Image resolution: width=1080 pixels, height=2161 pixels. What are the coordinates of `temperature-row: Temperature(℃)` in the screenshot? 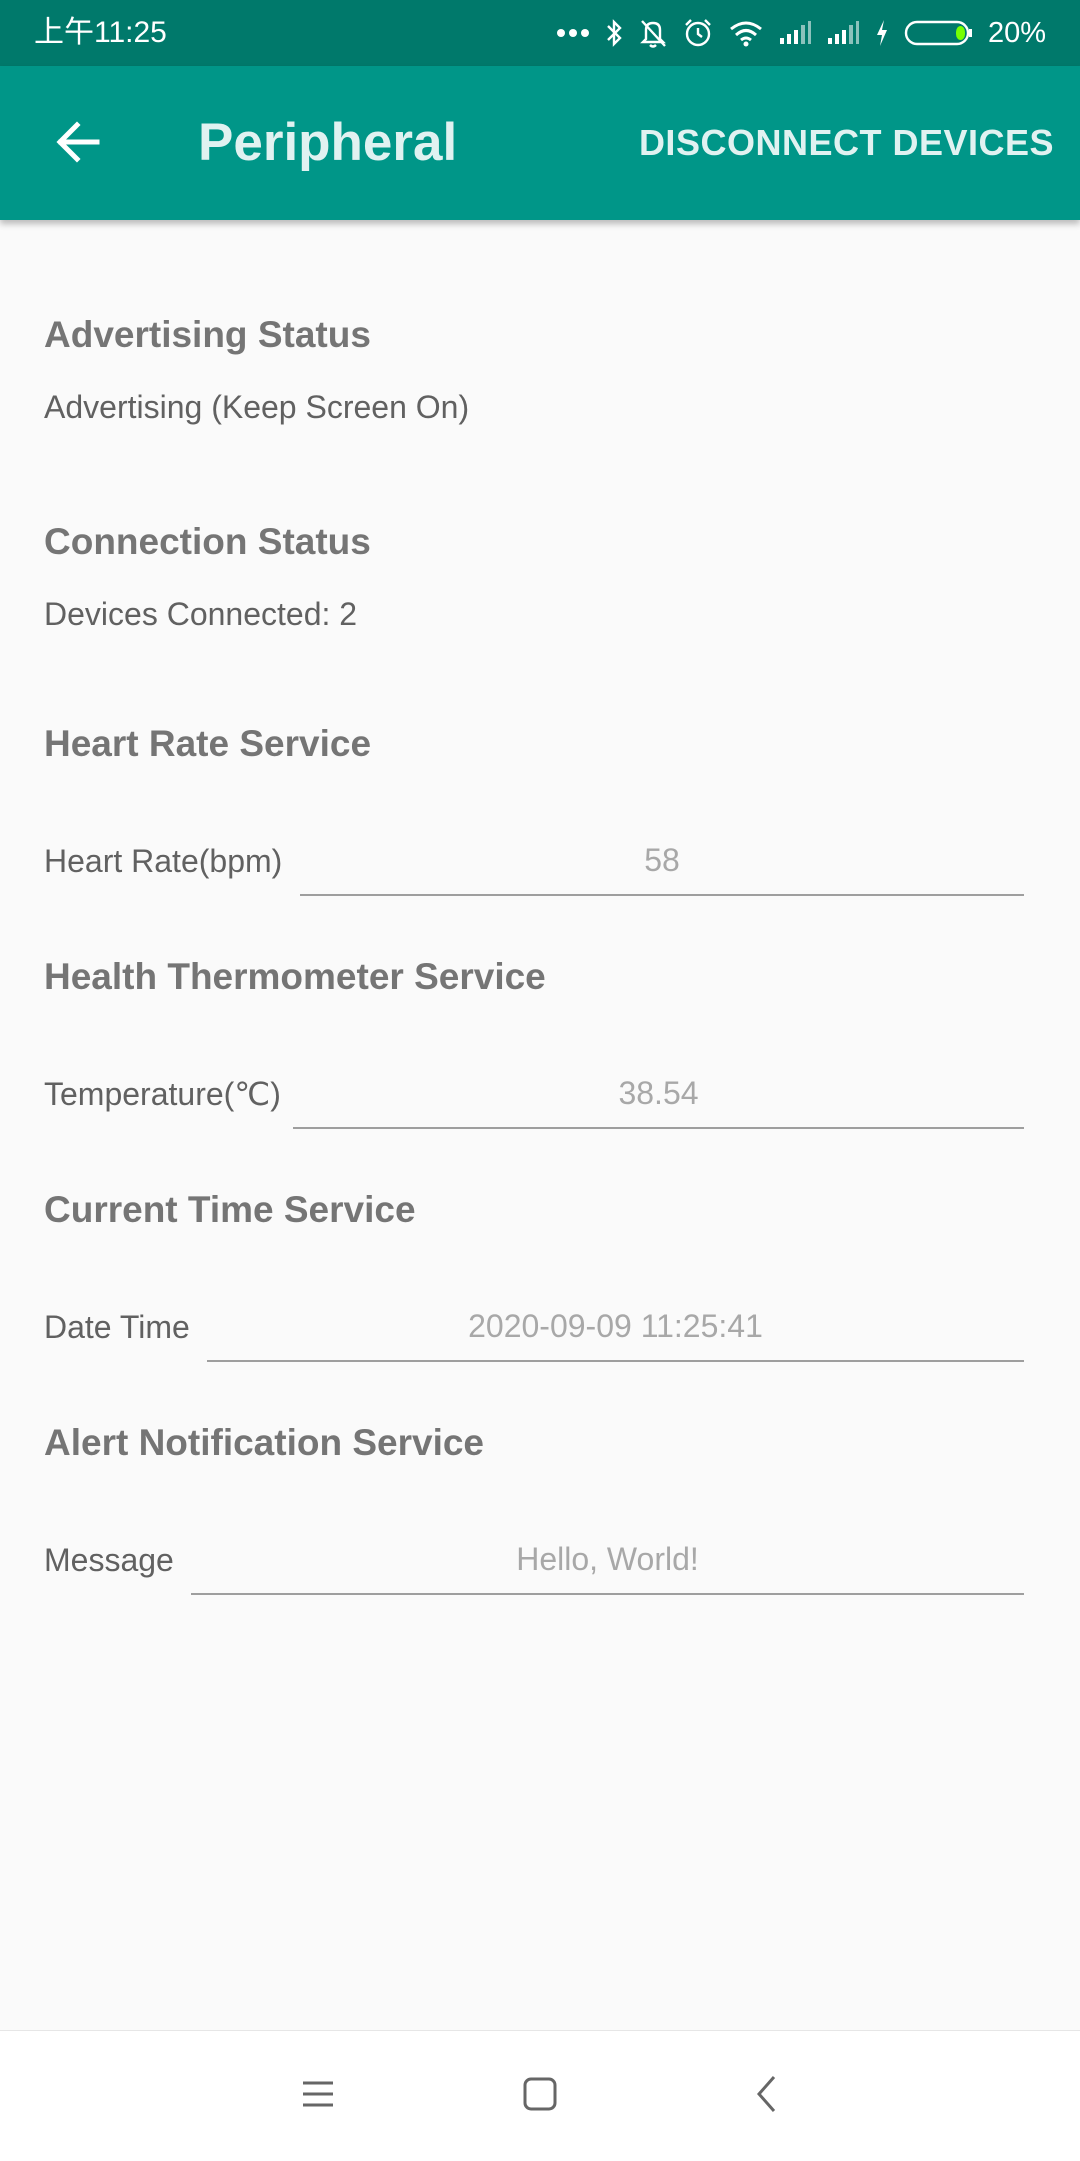 It's located at (534, 1094).